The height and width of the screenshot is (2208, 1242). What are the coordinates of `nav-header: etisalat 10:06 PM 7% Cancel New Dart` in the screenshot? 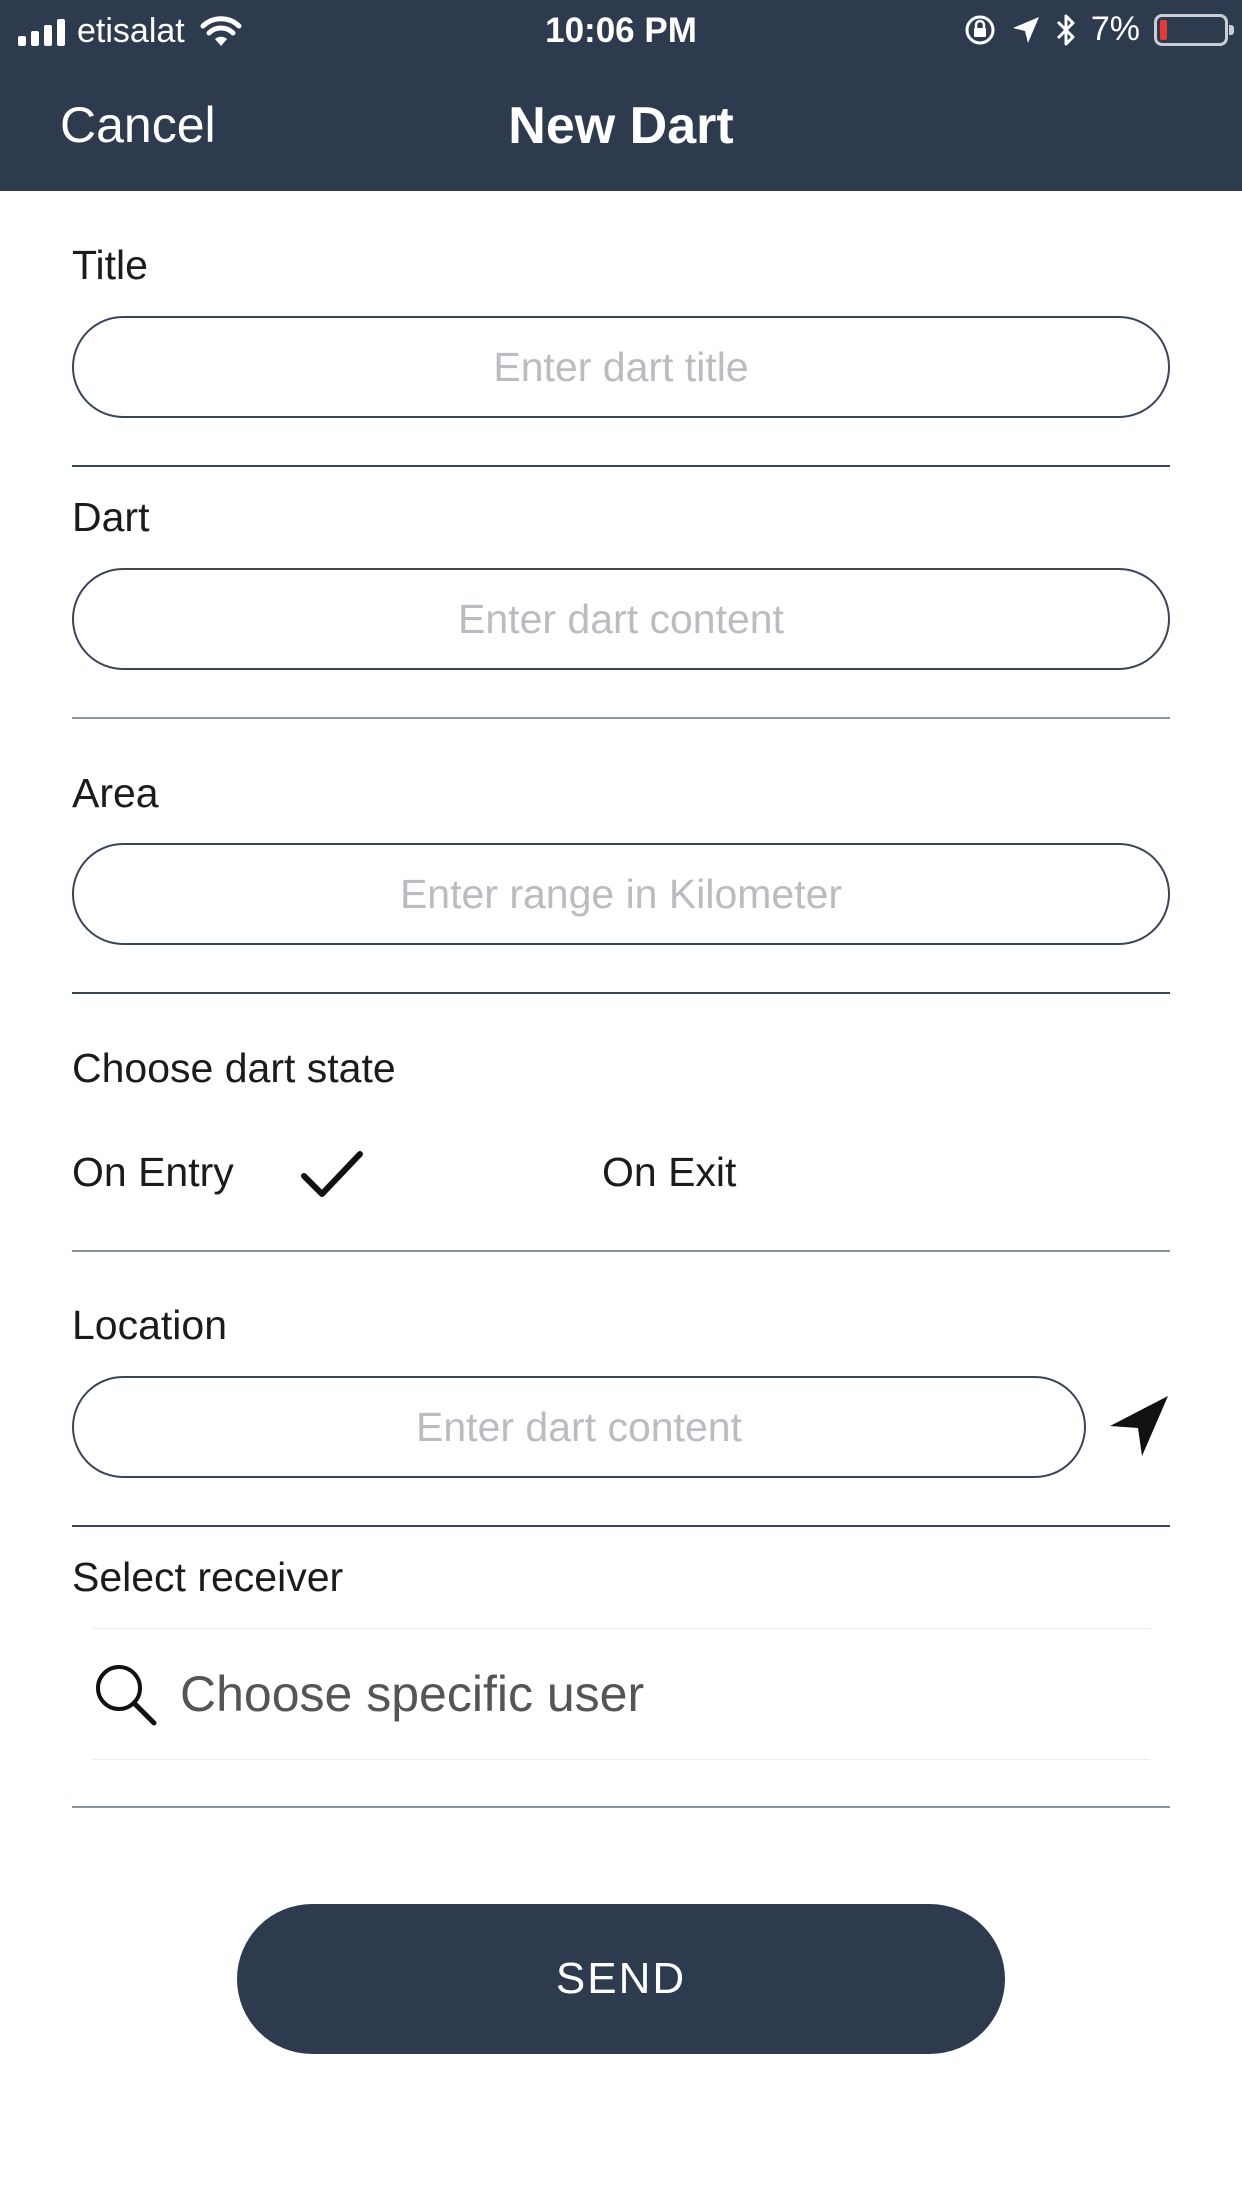 It's located at (621, 95).